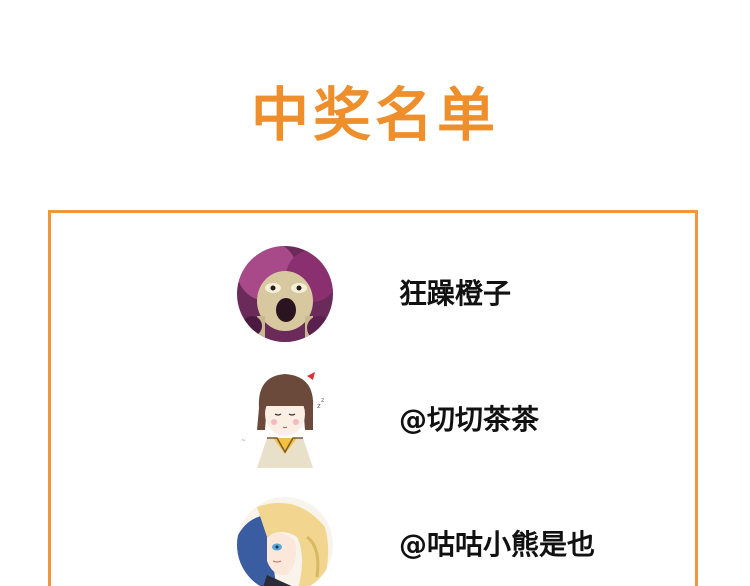 The width and height of the screenshot is (750, 586). What do you see at coordinates (322, 400) in the screenshot?
I see `svg-text: z` at bounding box center [322, 400].